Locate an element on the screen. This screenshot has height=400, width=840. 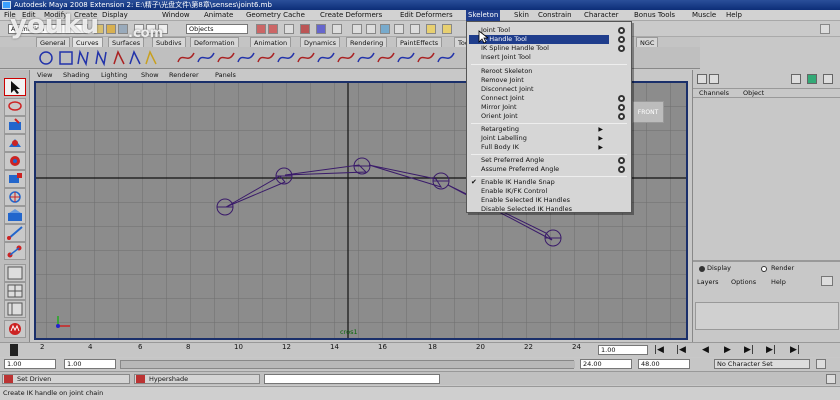
menu-item-retargeting: Retargeting is located at coordinates (500, 129).